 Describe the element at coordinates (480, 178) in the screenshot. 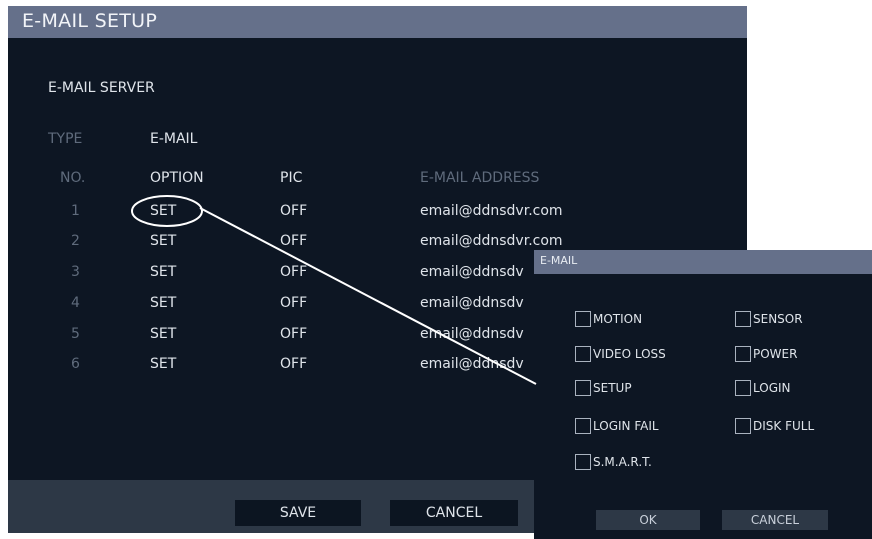

I see `header-email-address: E-MAIL ADDRESS` at that location.